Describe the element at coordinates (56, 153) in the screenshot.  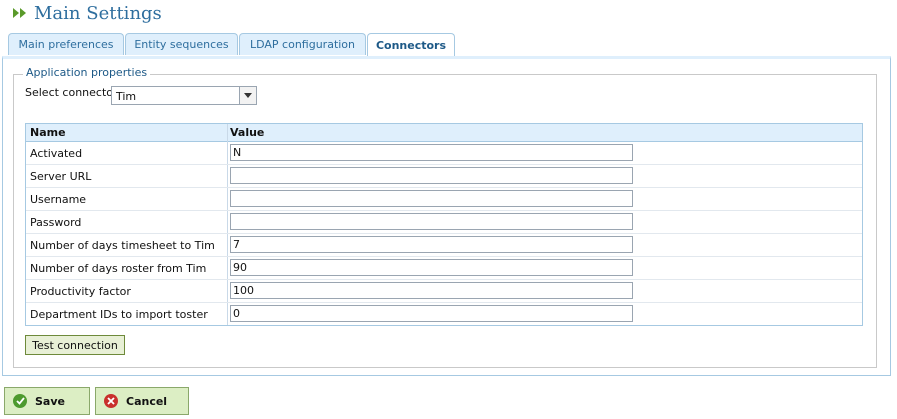
I see `row-label: Activated` at that location.